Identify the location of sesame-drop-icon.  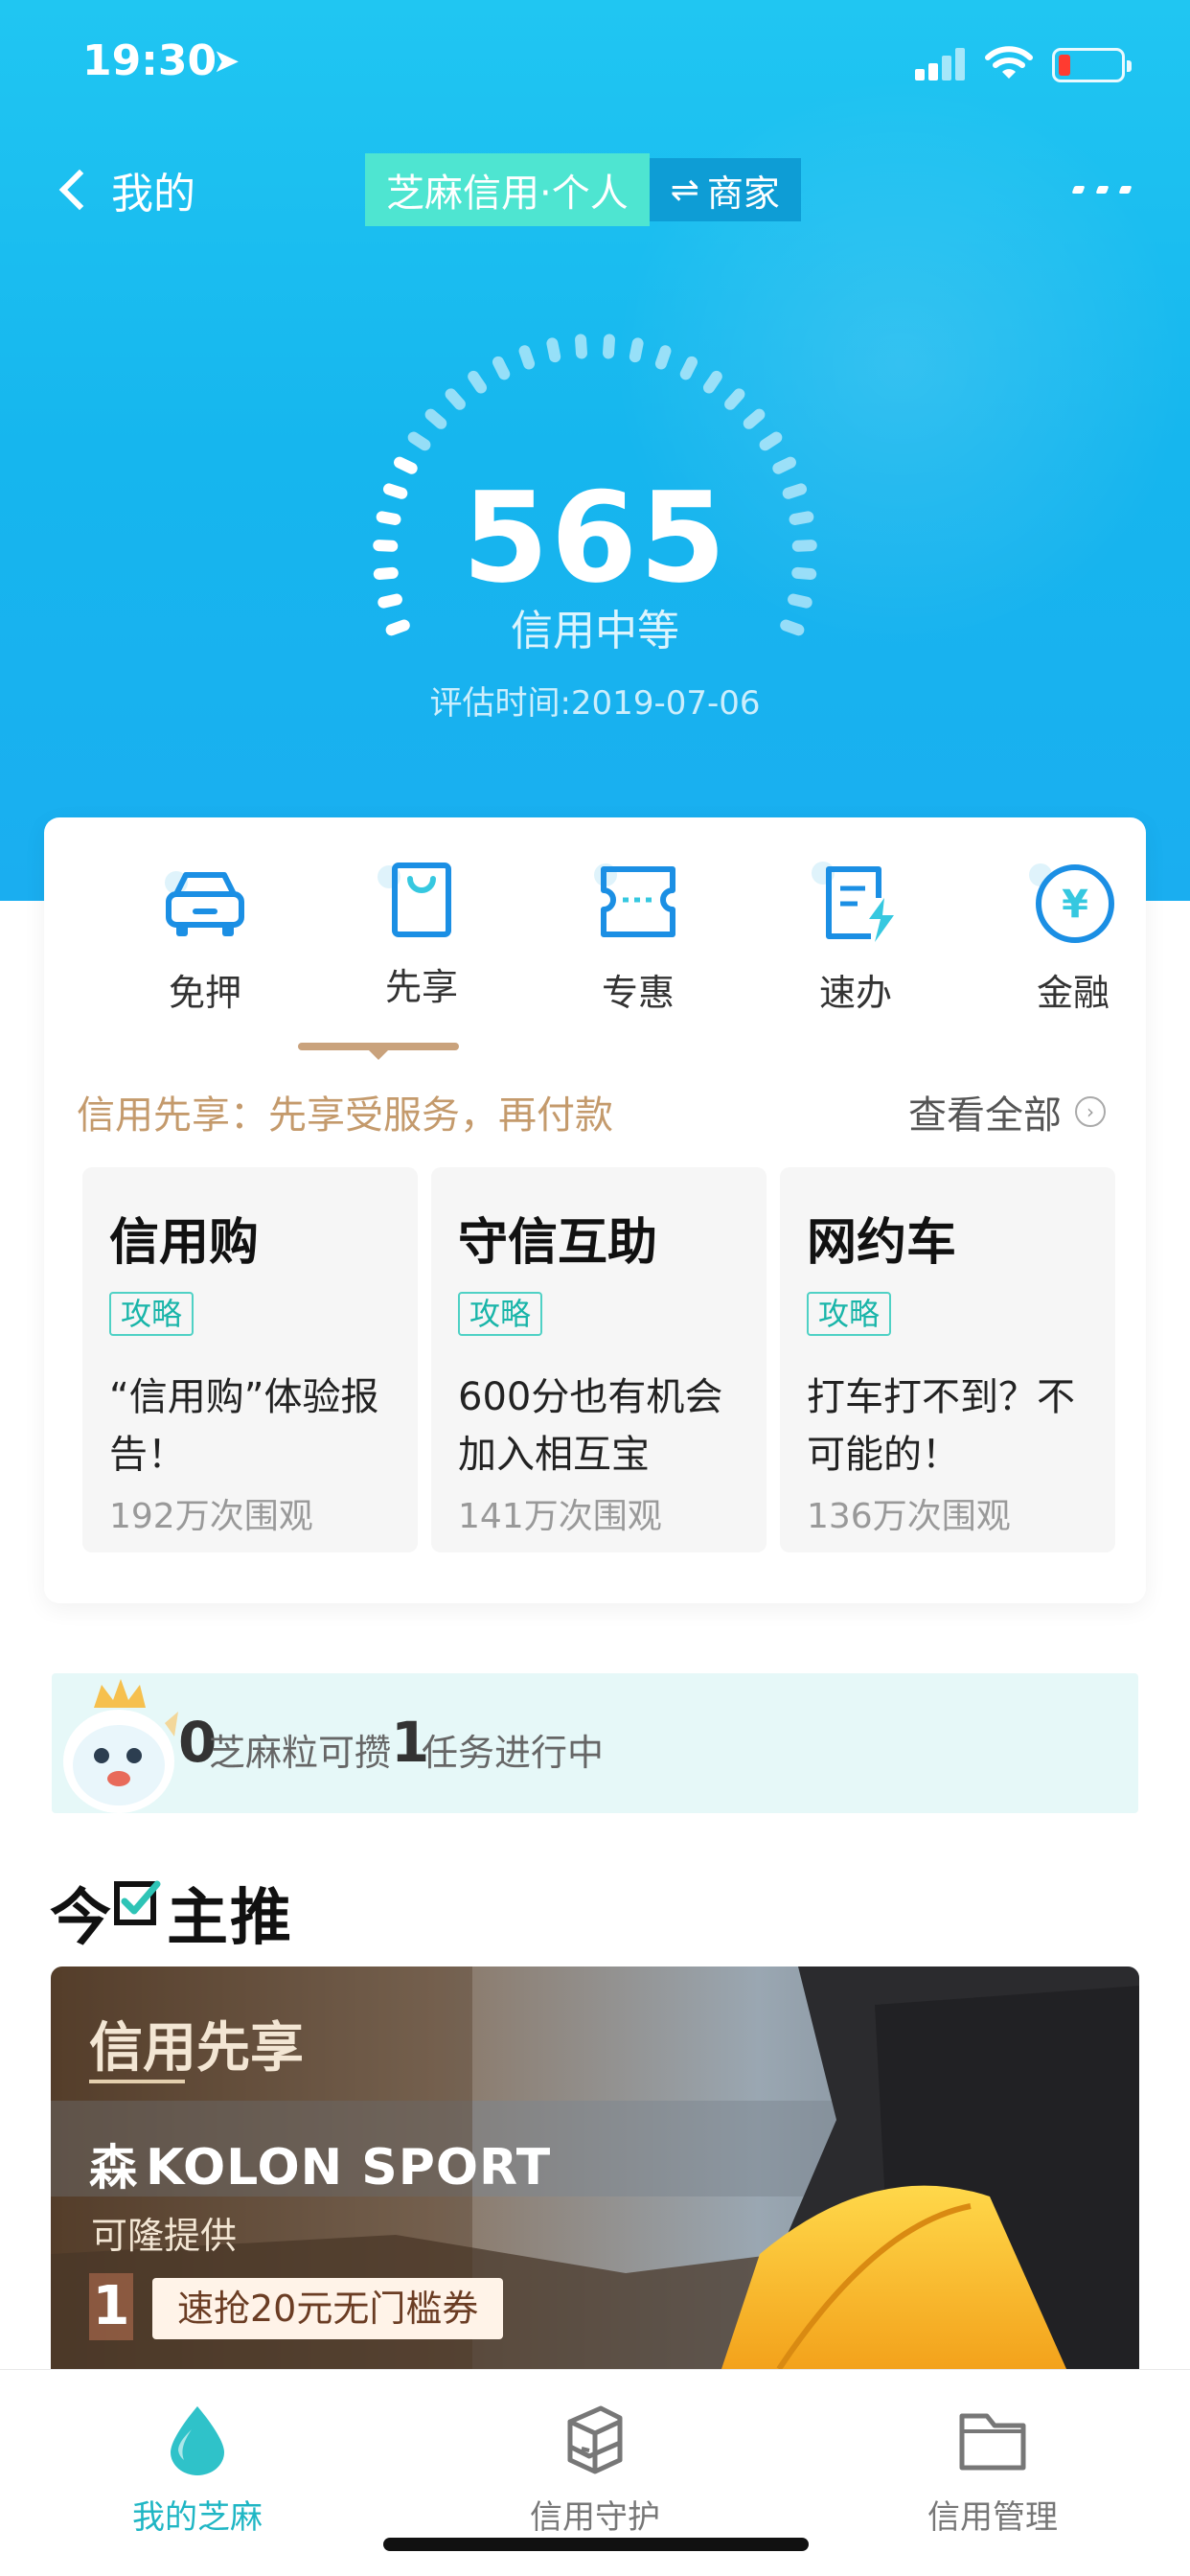
(198, 2440).